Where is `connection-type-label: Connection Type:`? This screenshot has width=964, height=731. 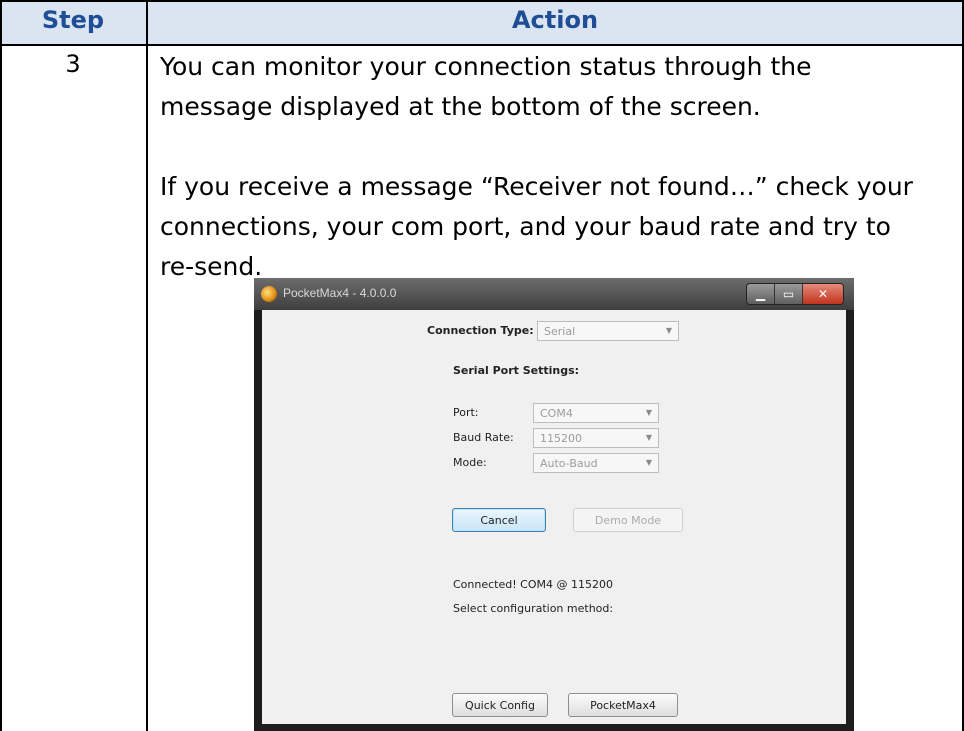
connection-type-label: Connection Type: is located at coordinates (480, 330).